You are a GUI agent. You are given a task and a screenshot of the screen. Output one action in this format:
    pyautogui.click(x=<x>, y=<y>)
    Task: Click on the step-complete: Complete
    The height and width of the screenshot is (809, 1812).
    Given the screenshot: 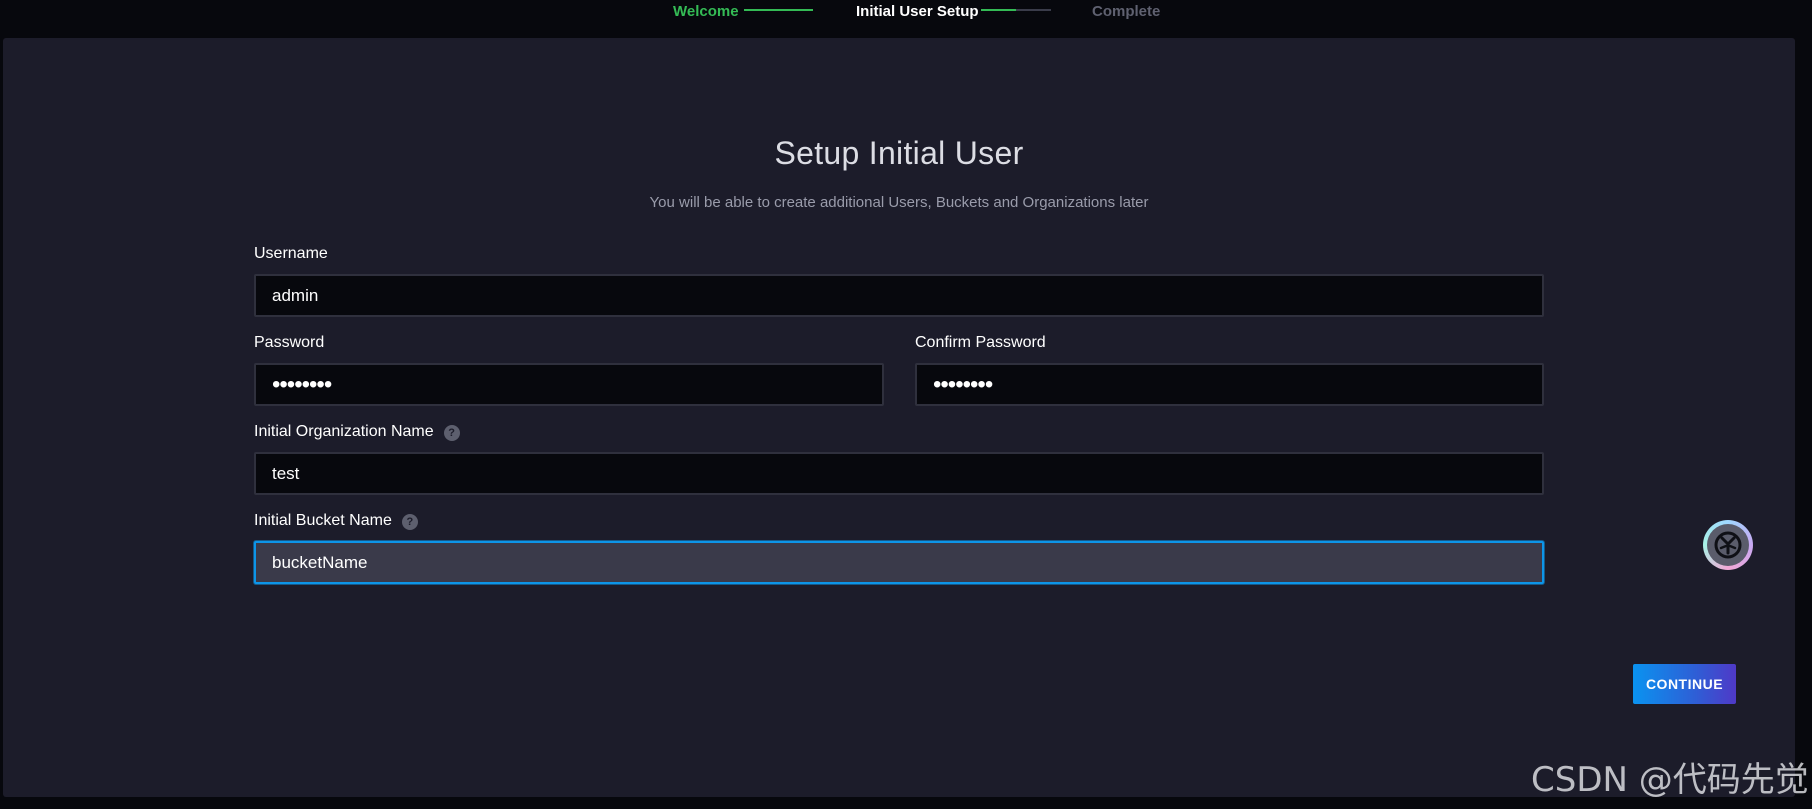 What is the action you would take?
    pyautogui.click(x=1126, y=11)
    